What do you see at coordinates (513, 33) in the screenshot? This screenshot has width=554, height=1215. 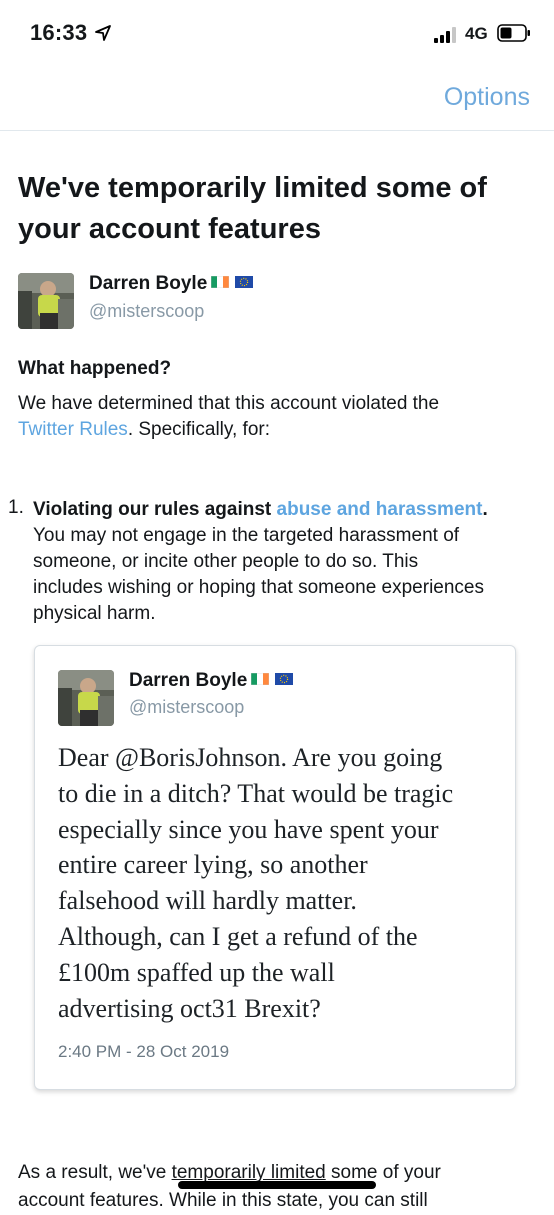 I see `battery-icon` at bounding box center [513, 33].